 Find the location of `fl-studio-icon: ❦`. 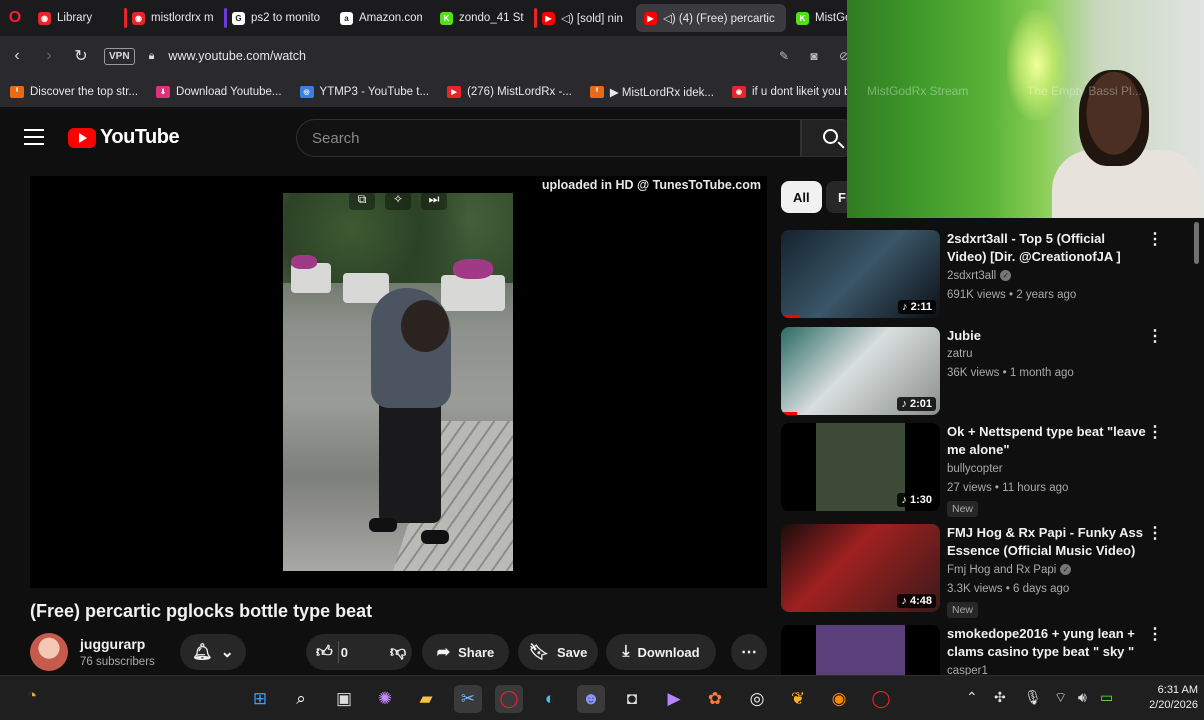

fl-studio-icon: ❦ is located at coordinates (798, 699).